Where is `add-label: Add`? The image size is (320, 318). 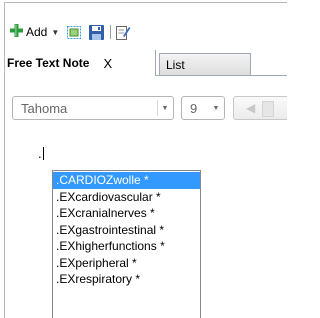
add-label: Add is located at coordinates (37, 32).